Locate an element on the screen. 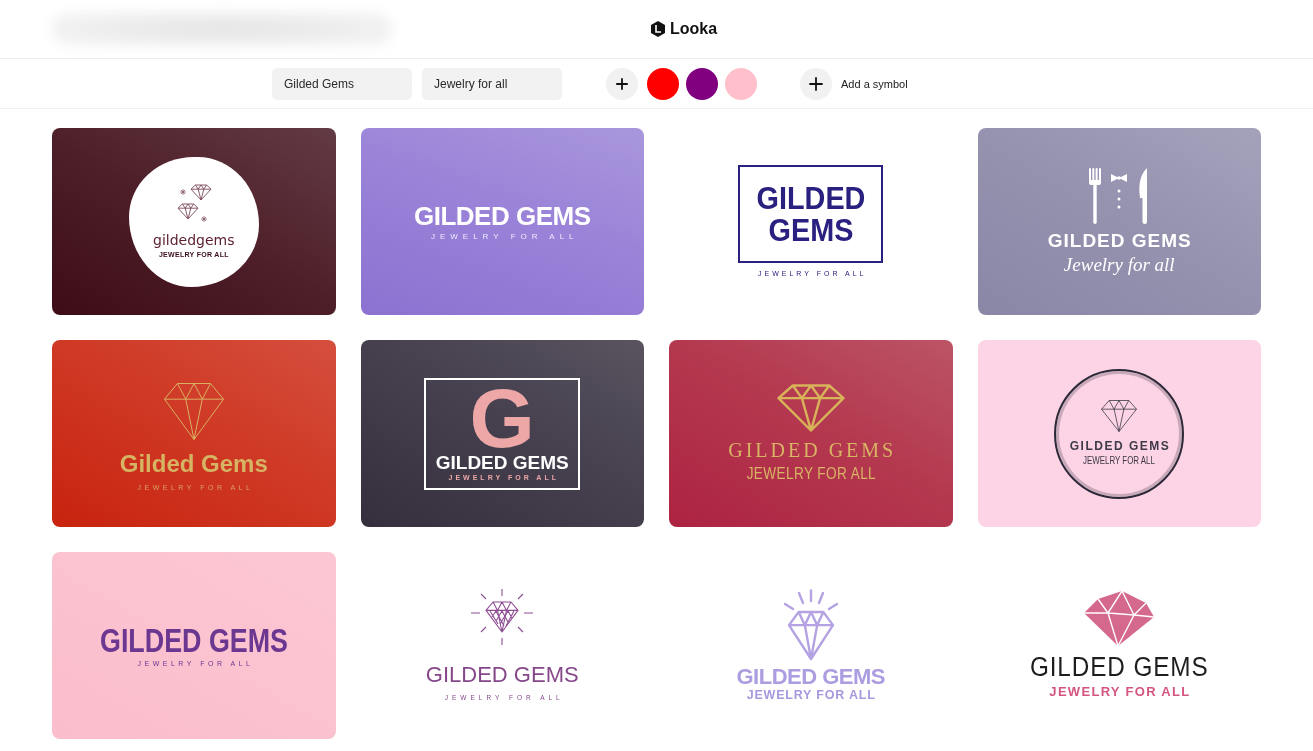 The height and width of the screenshot is (751, 1313). logo-card: GILDED GEMS JEWELRY FOR ALL is located at coordinates (1119, 433).